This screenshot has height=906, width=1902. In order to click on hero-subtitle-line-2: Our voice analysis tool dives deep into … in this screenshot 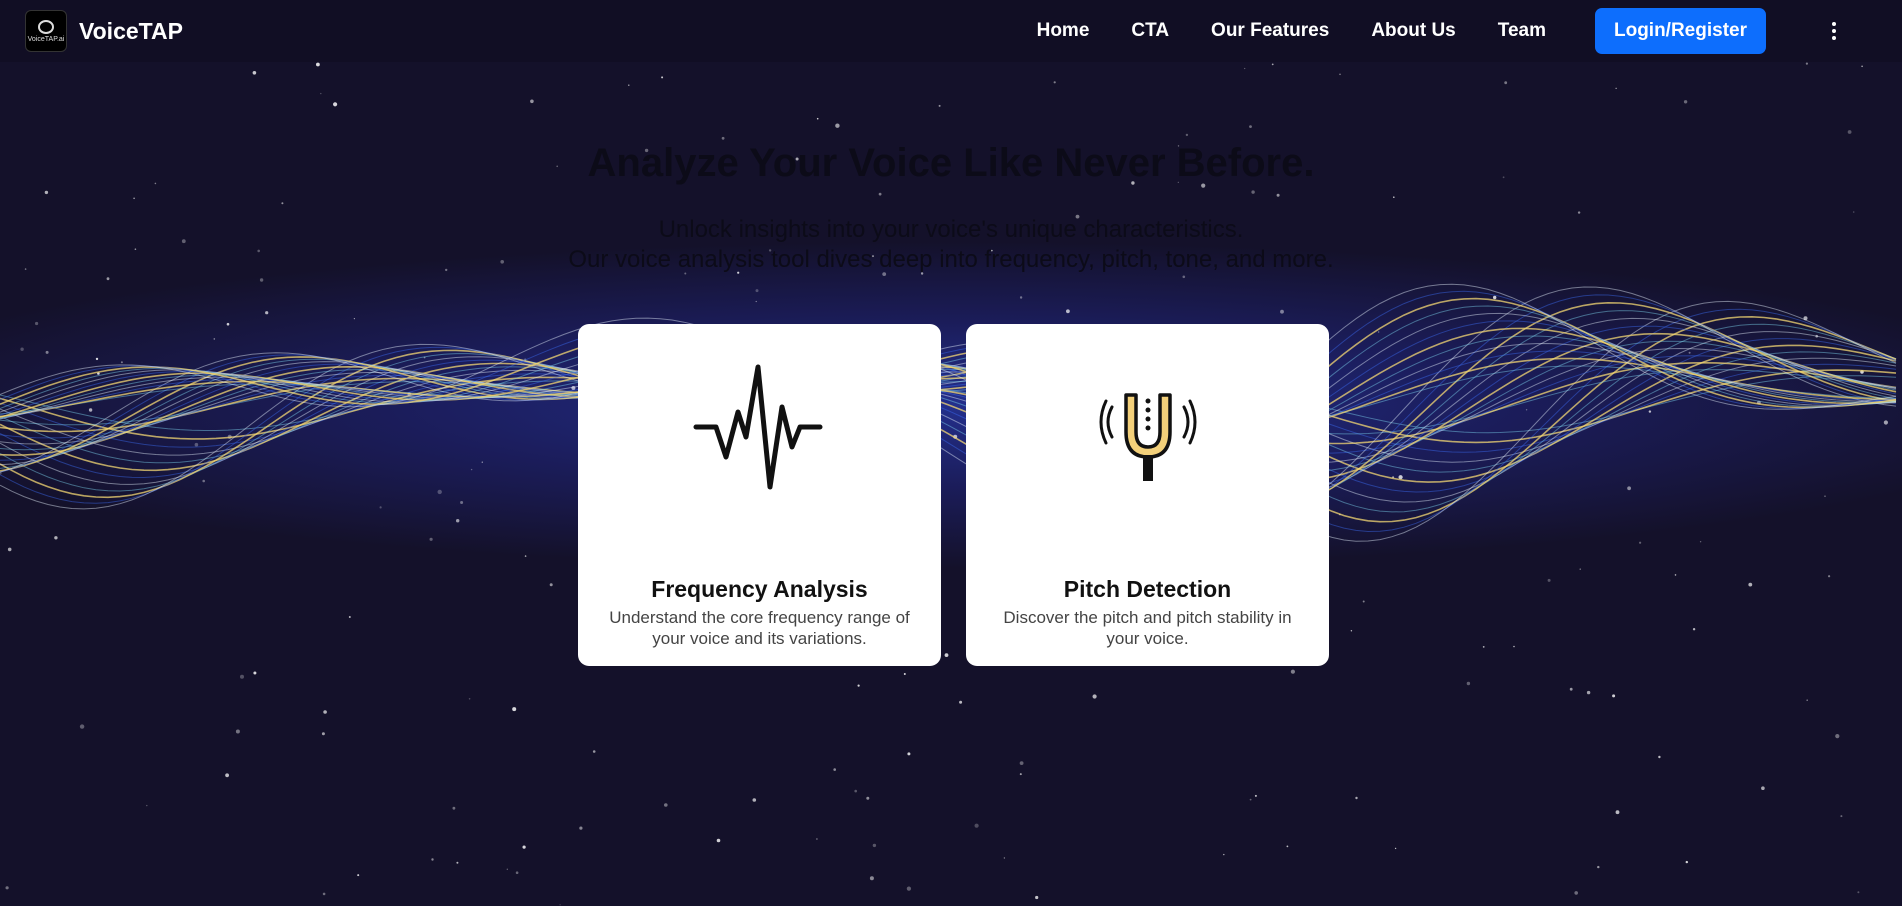, I will do `click(951, 259)`.